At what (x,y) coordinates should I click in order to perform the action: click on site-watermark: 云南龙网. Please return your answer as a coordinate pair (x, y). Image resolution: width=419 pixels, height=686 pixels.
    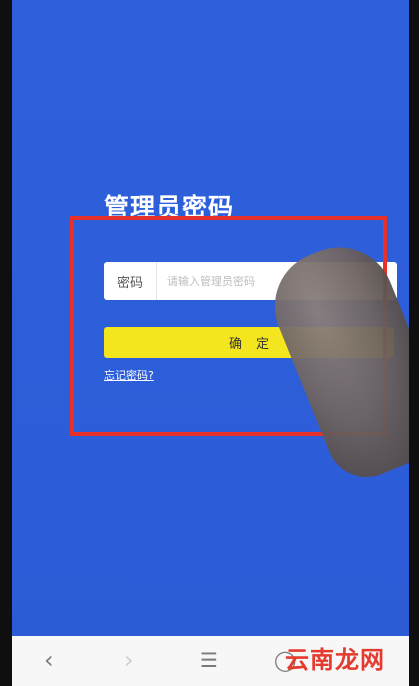
    Looking at the image, I should click on (335, 660).